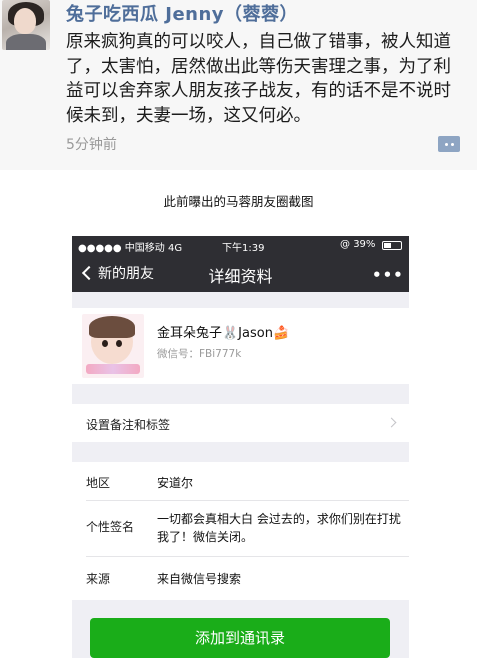  I want to click on nav-bar: 新的朋友 详细资料 •••, so click(240, 273).